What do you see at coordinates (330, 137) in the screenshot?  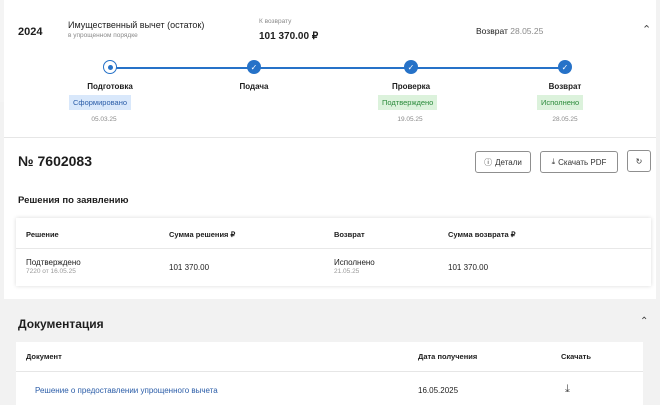 I see `divider` at bounding box center [330, 137].